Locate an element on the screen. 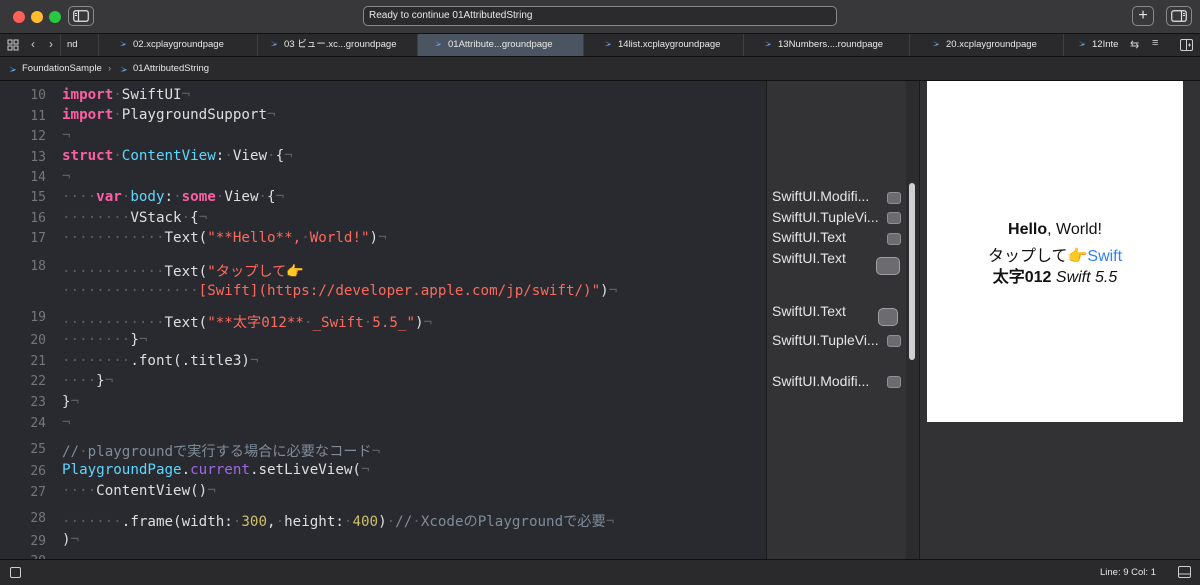 The image size is (1200, 585). line-number: 16 is located at coordinates (38, 218).